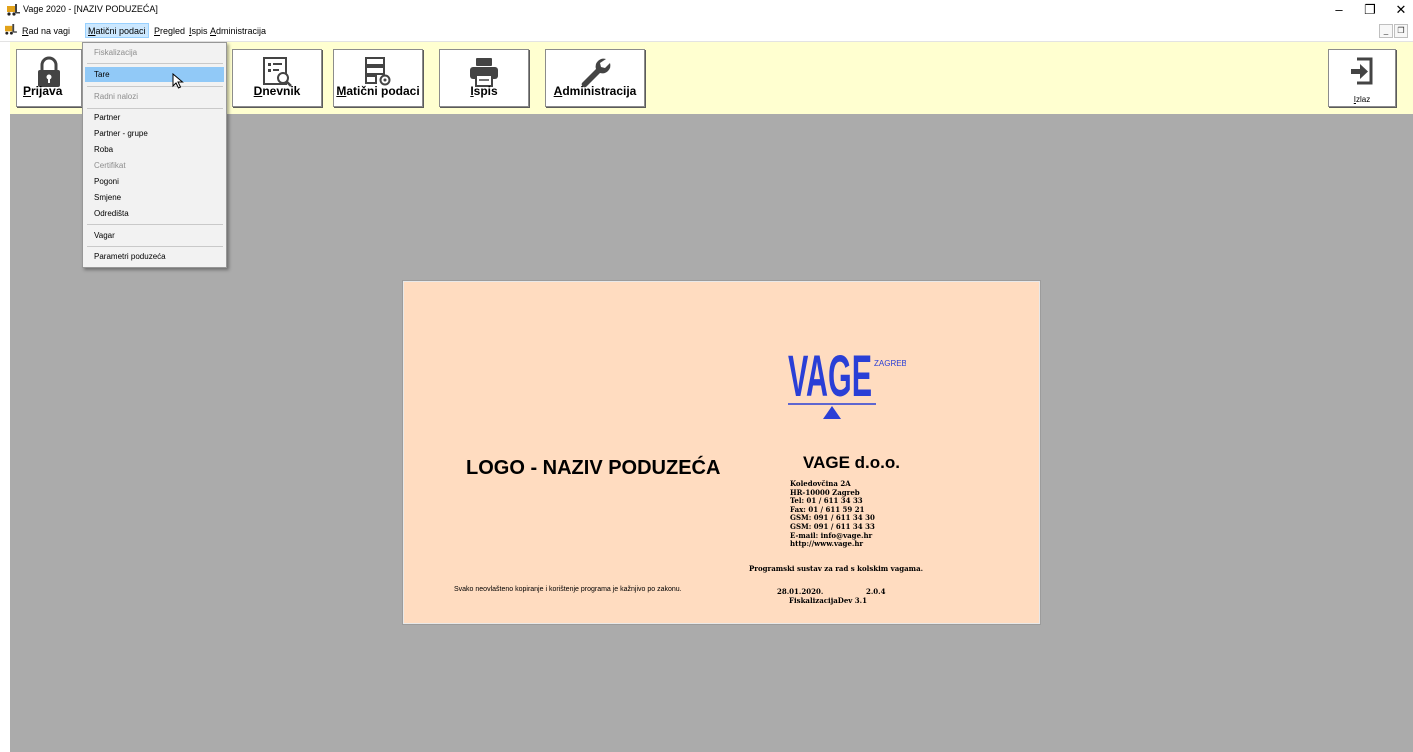 This screenshot has width=1413, height=752. I want to click on izlaz-label: Izlaz, so click(1362, 99).